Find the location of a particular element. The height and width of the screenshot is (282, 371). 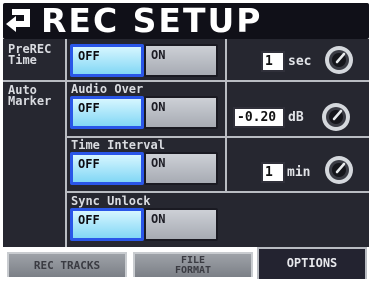

time-interval-dial is located at coordinates (339, 170).